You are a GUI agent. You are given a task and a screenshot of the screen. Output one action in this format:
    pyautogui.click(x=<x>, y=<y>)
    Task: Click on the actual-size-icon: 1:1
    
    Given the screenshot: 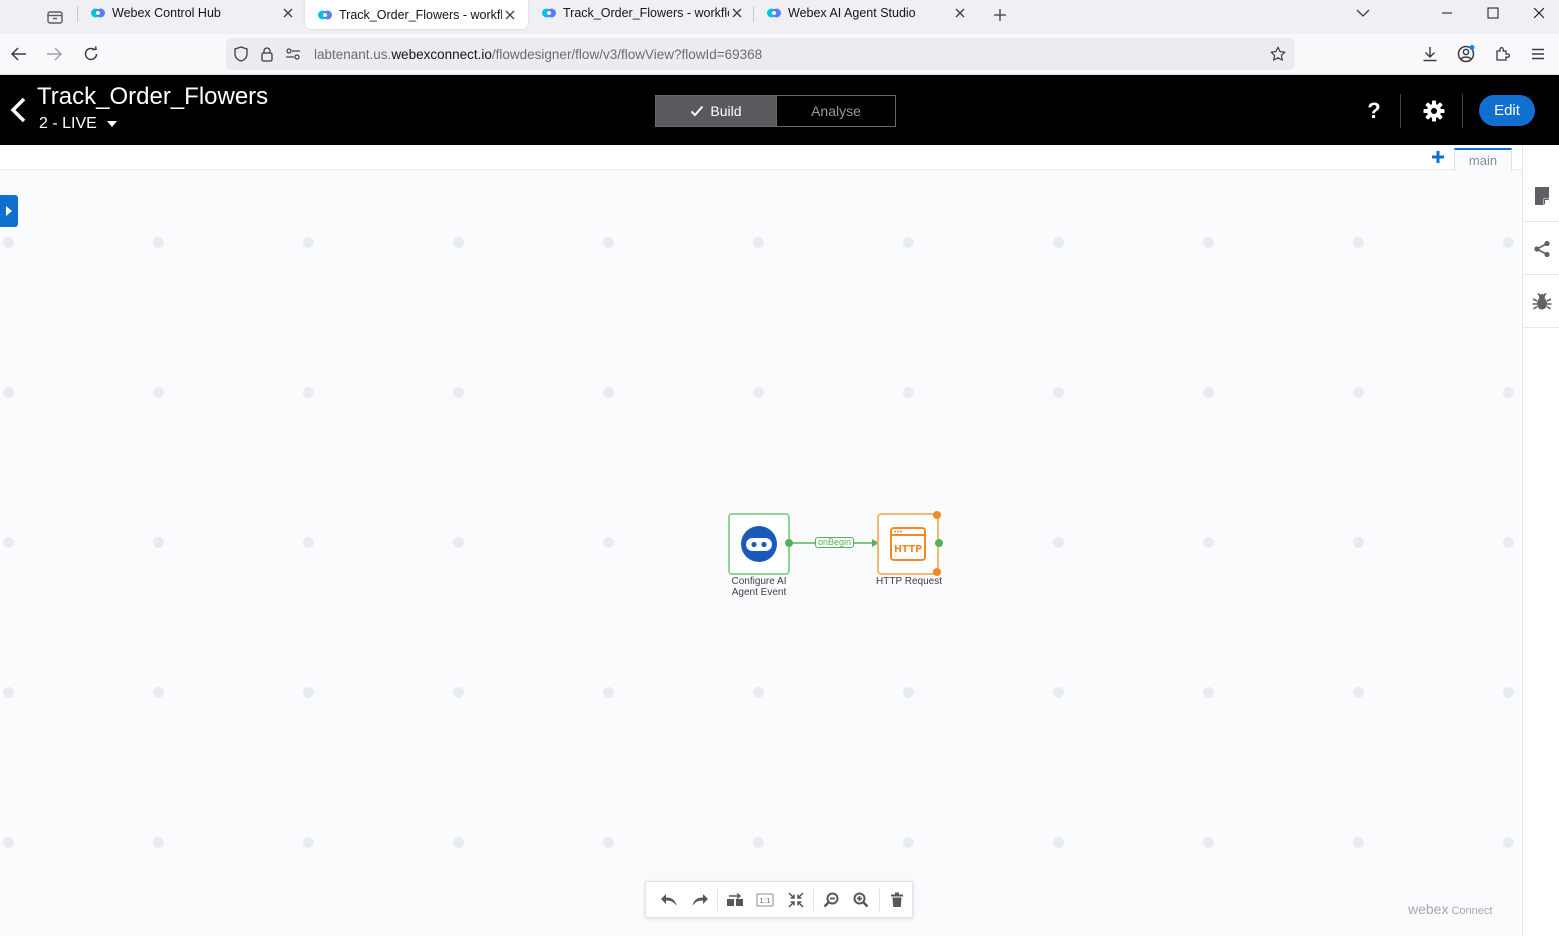 What is the action you would take?
    pyautogui.click(x=765, y=900)
    